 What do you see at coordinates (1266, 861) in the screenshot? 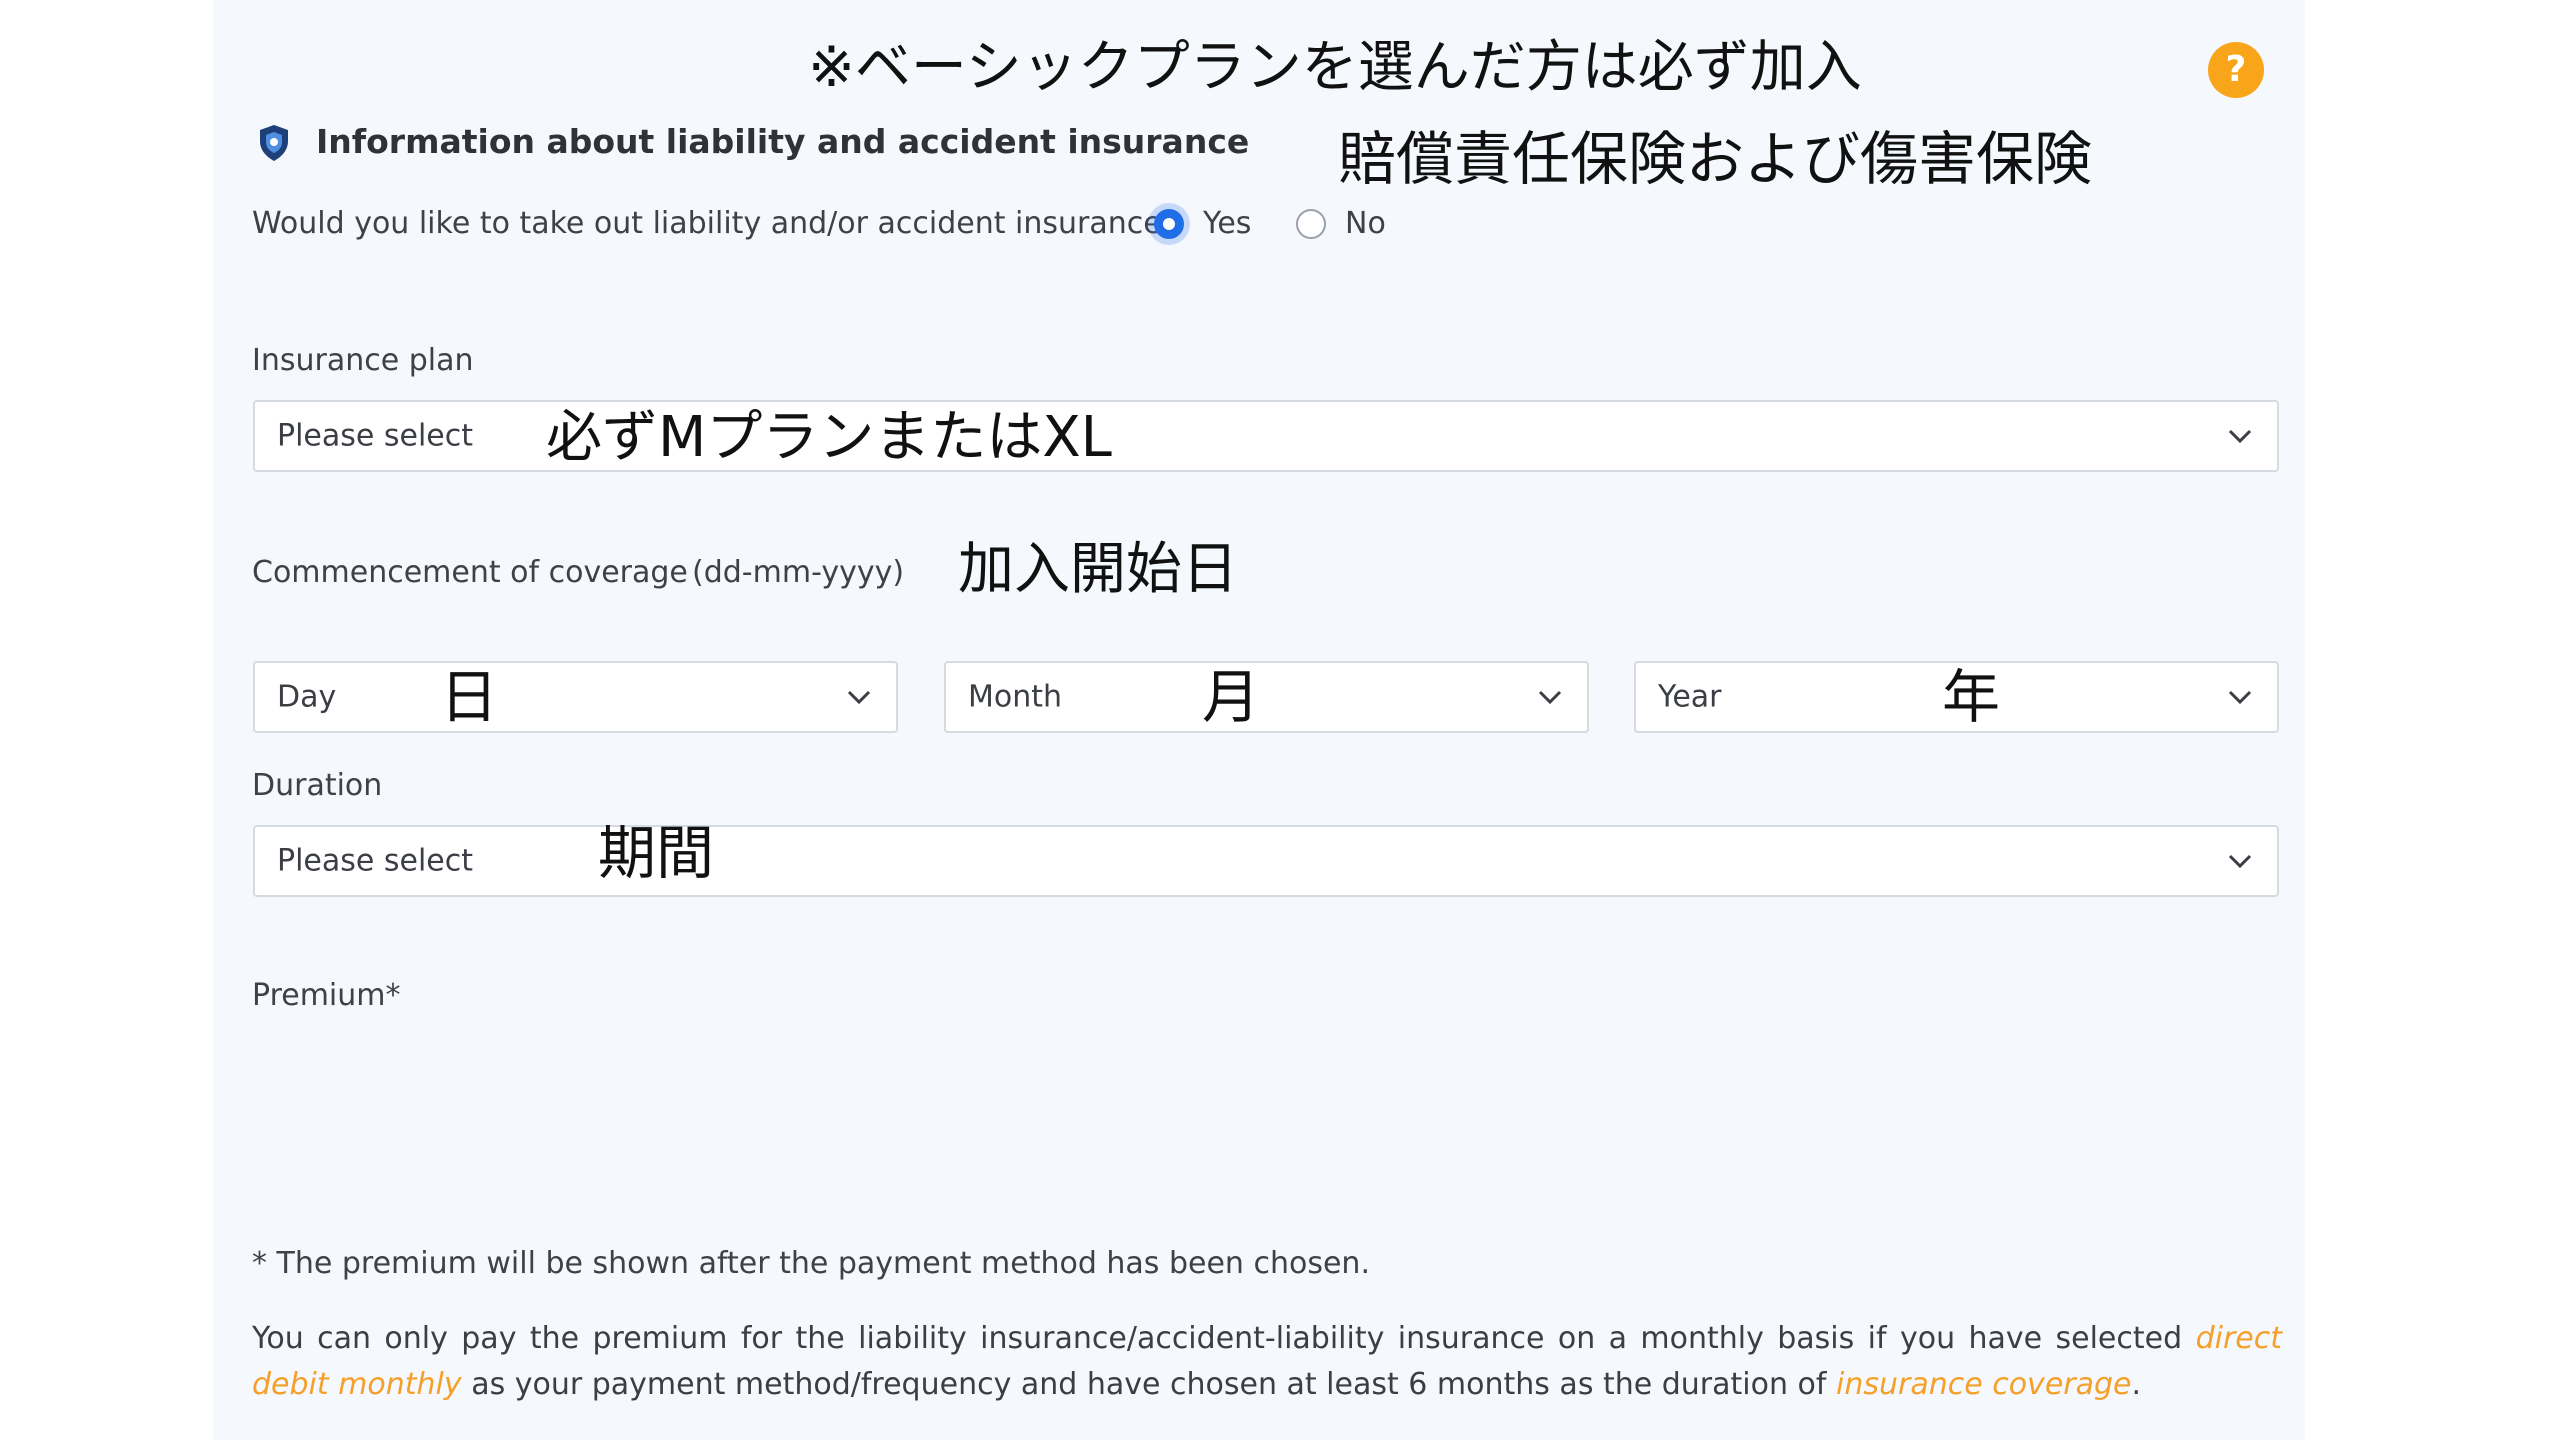
I see `duration-select: Please select` at bounding box center [1266, 861].